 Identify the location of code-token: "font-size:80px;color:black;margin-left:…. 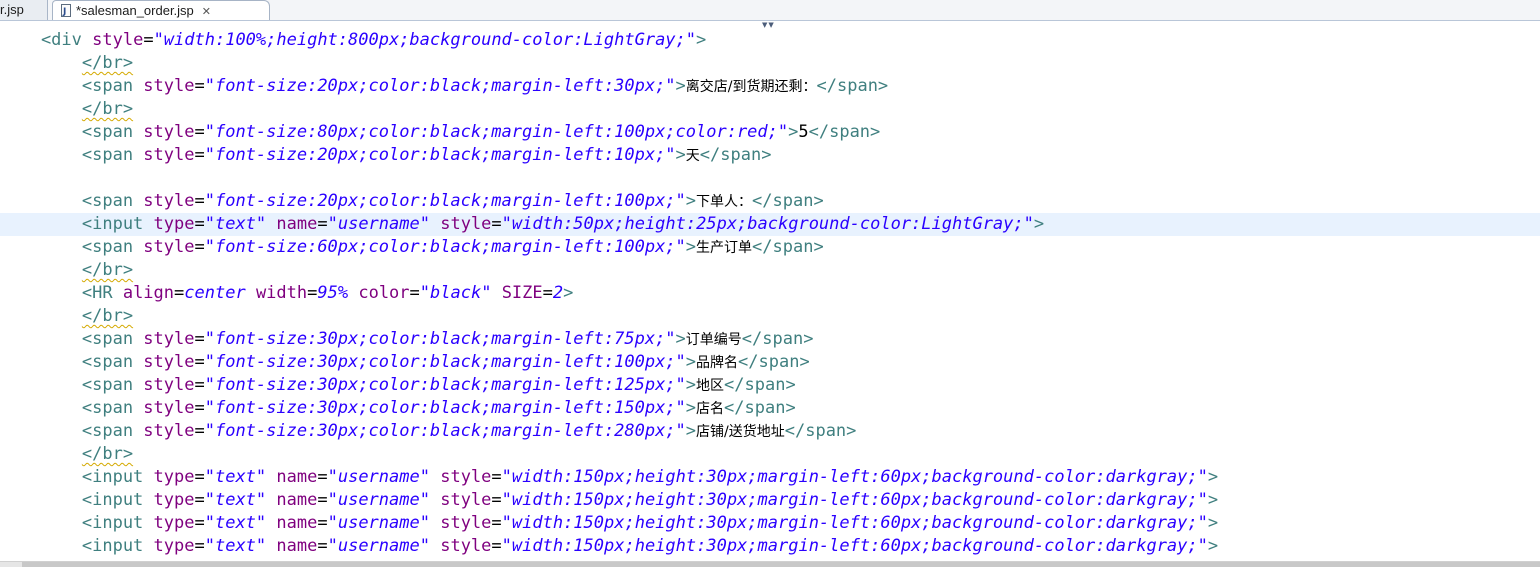
(496, 132).